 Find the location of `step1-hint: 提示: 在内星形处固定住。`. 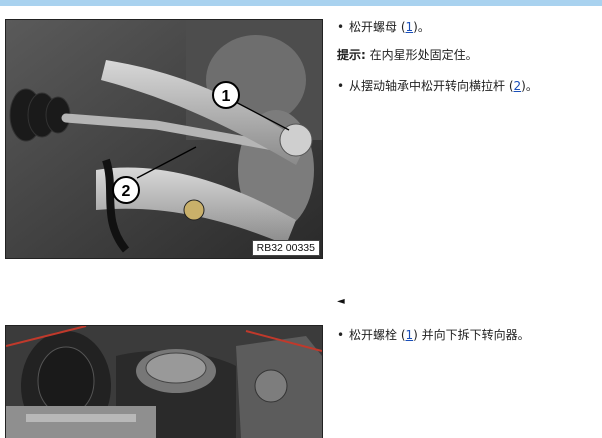

step1-hint: 提示: 在内星形处固定住。 is located at coordinates (407, 55).